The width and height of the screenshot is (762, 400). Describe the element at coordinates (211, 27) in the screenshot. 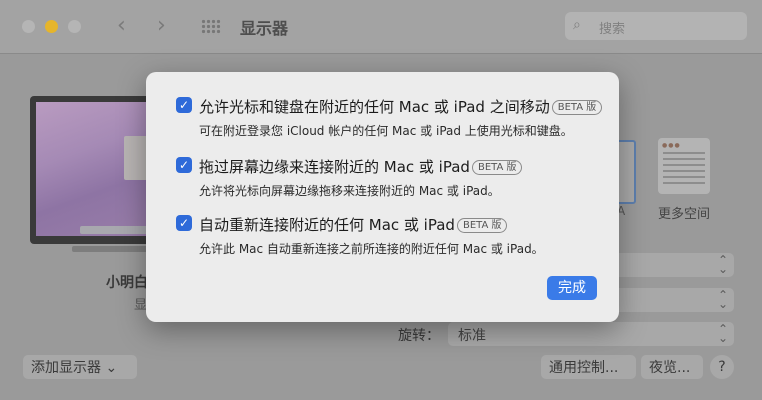

I see `show-all-grid-icon` at that location.